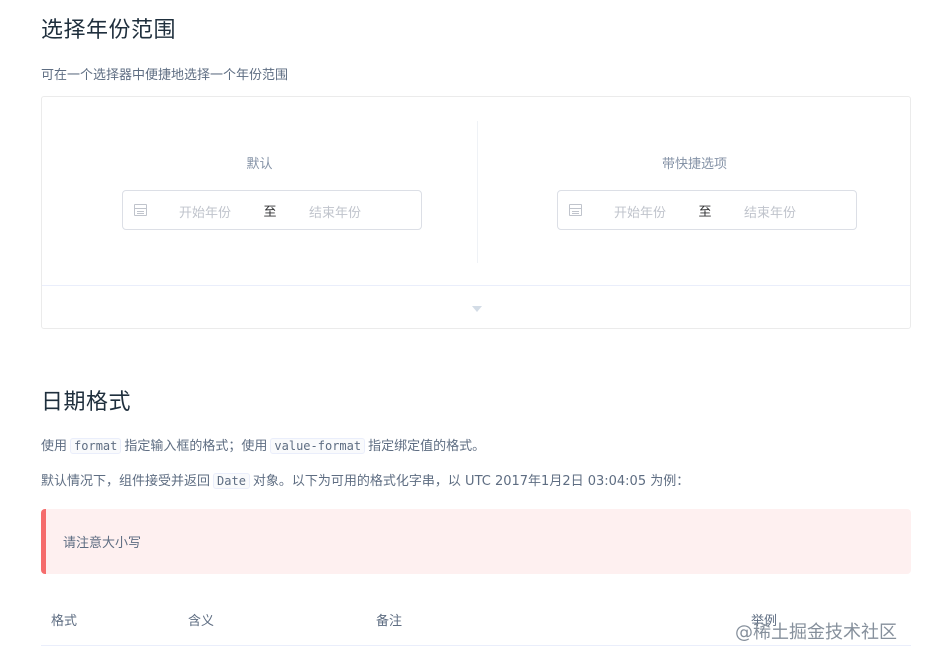 This screenshot has width=932, height=660. What do you see at coordinates (231, 481) in the screenshot?
I see `code-date: Date` at bounding box center [231, 481].